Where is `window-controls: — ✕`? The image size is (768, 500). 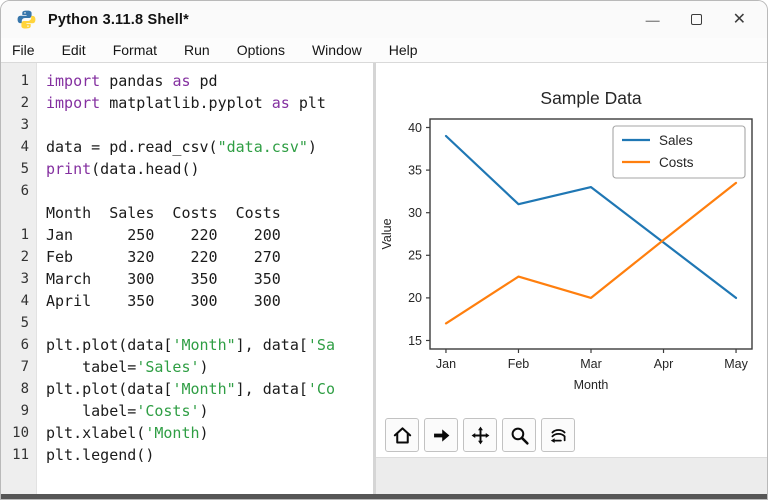
window-controls: — ✕ is located at coordinates (699, 19).